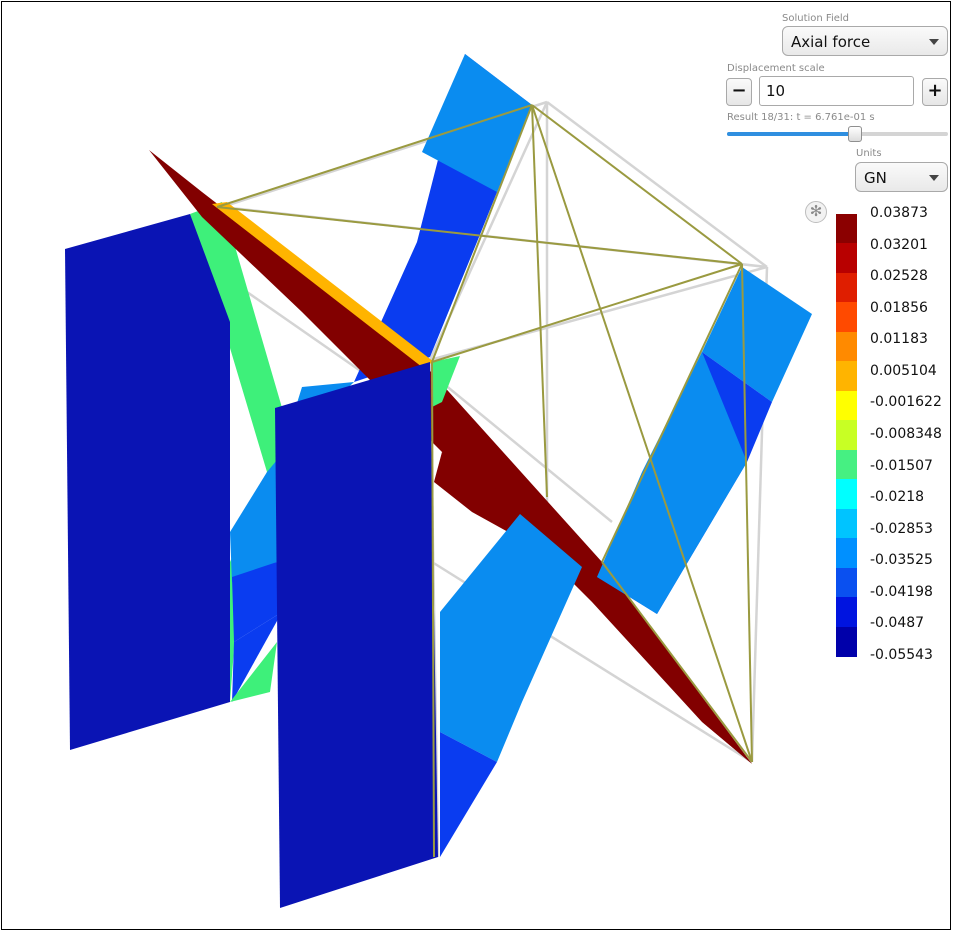  I want to click on displacement-scale-input: 10, so click(836, 91).